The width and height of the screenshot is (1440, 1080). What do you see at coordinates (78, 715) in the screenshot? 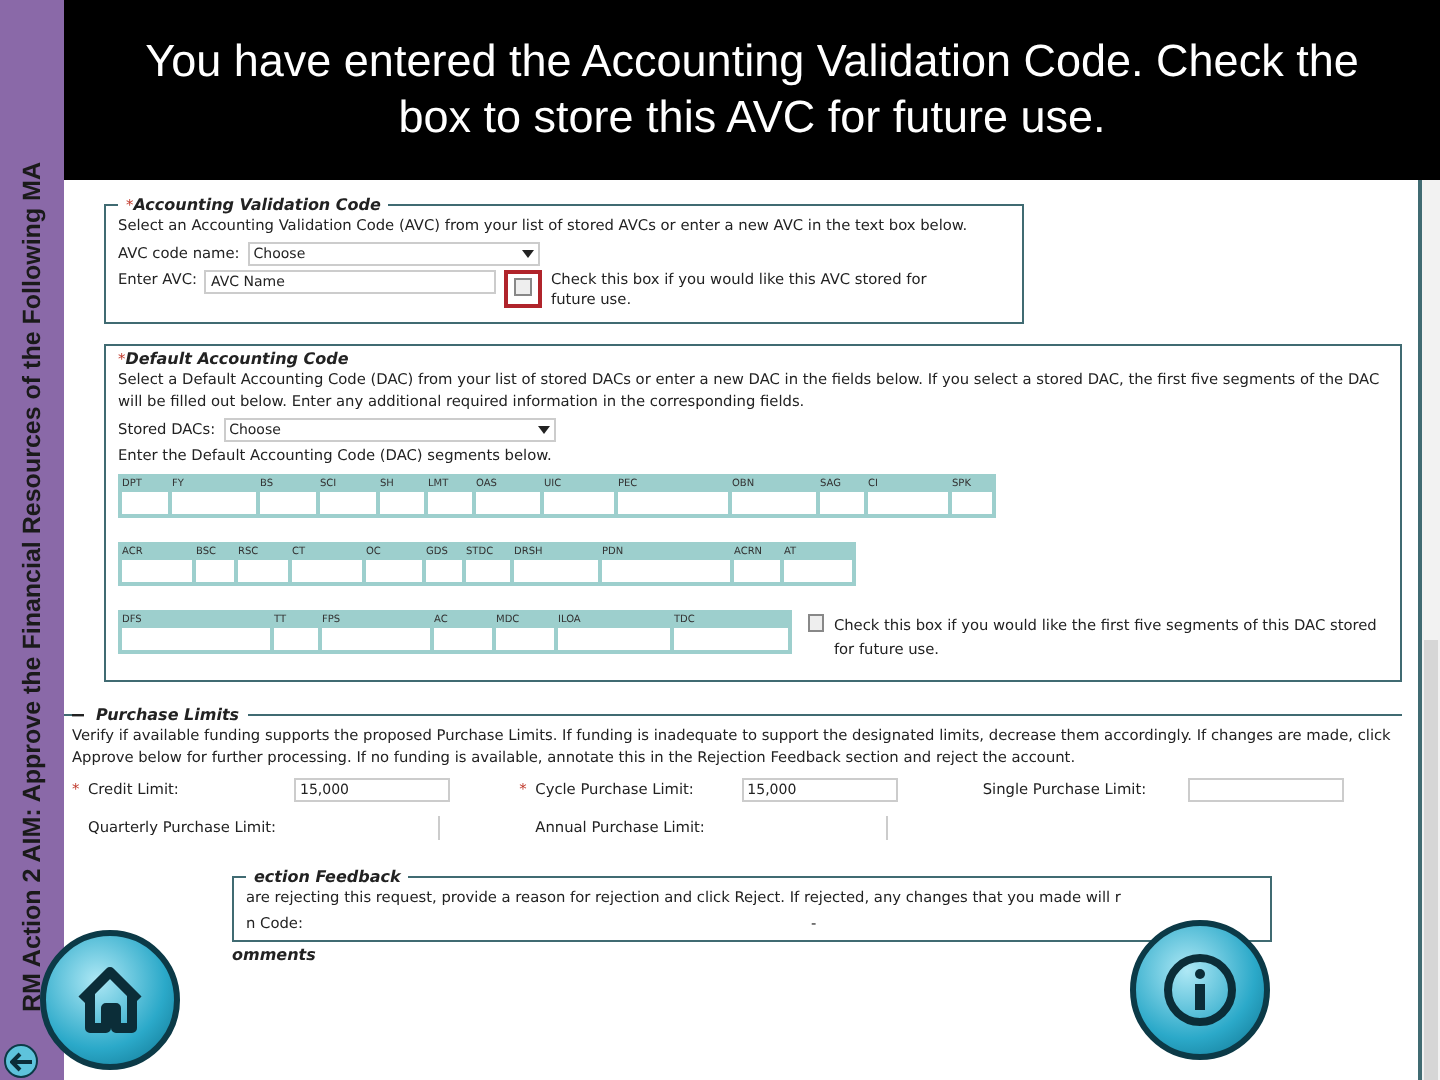
I see `collapse-icon` at bounding box center [78, 715].